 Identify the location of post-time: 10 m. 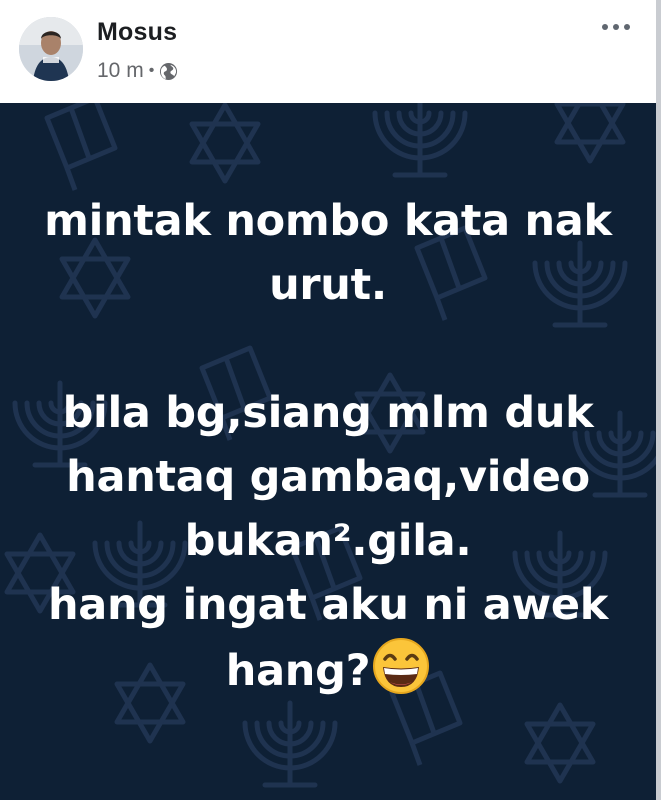
(120, 71).